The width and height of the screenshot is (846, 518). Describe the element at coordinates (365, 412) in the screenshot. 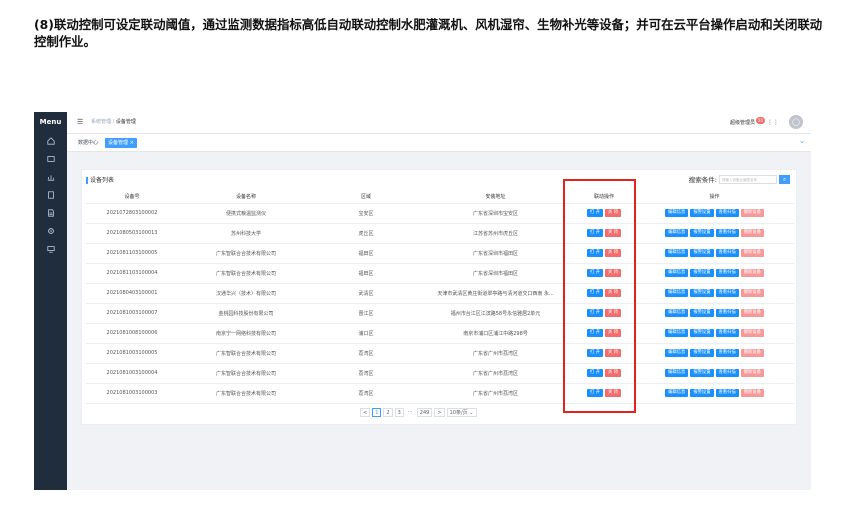

I see `prev-page-button: <` at that location.